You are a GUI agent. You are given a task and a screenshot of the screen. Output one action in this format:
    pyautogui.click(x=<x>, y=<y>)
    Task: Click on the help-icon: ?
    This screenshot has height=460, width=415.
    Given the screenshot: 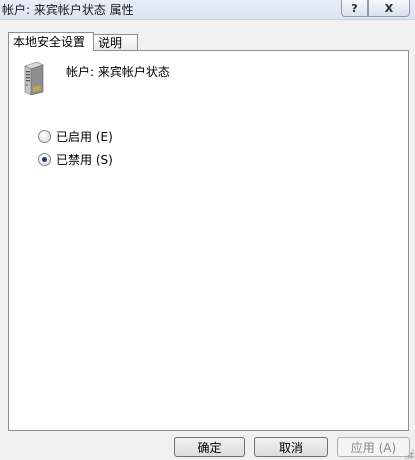 What is the action you would take?
    pyautogui.click(x=354, y=8)
    